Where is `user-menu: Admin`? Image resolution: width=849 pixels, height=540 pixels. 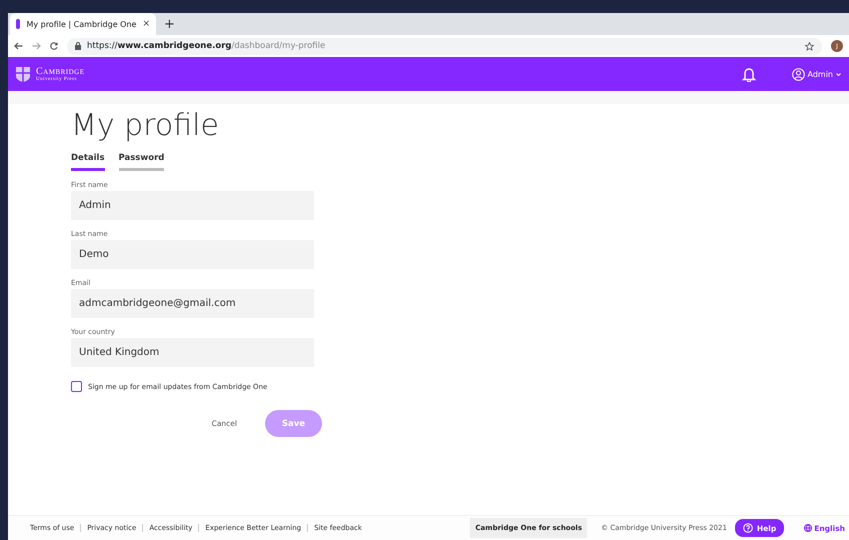 user-menu: Admin is located at coordinates (816, 74).